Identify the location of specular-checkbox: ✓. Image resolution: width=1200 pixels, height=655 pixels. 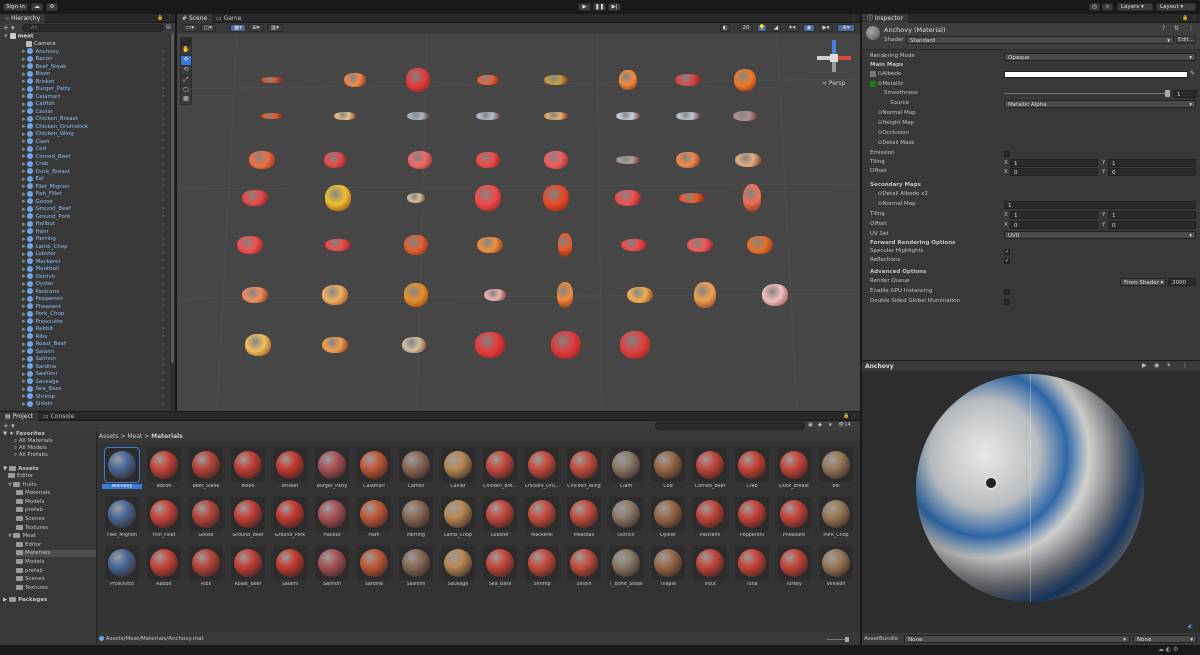
(1007, 252).